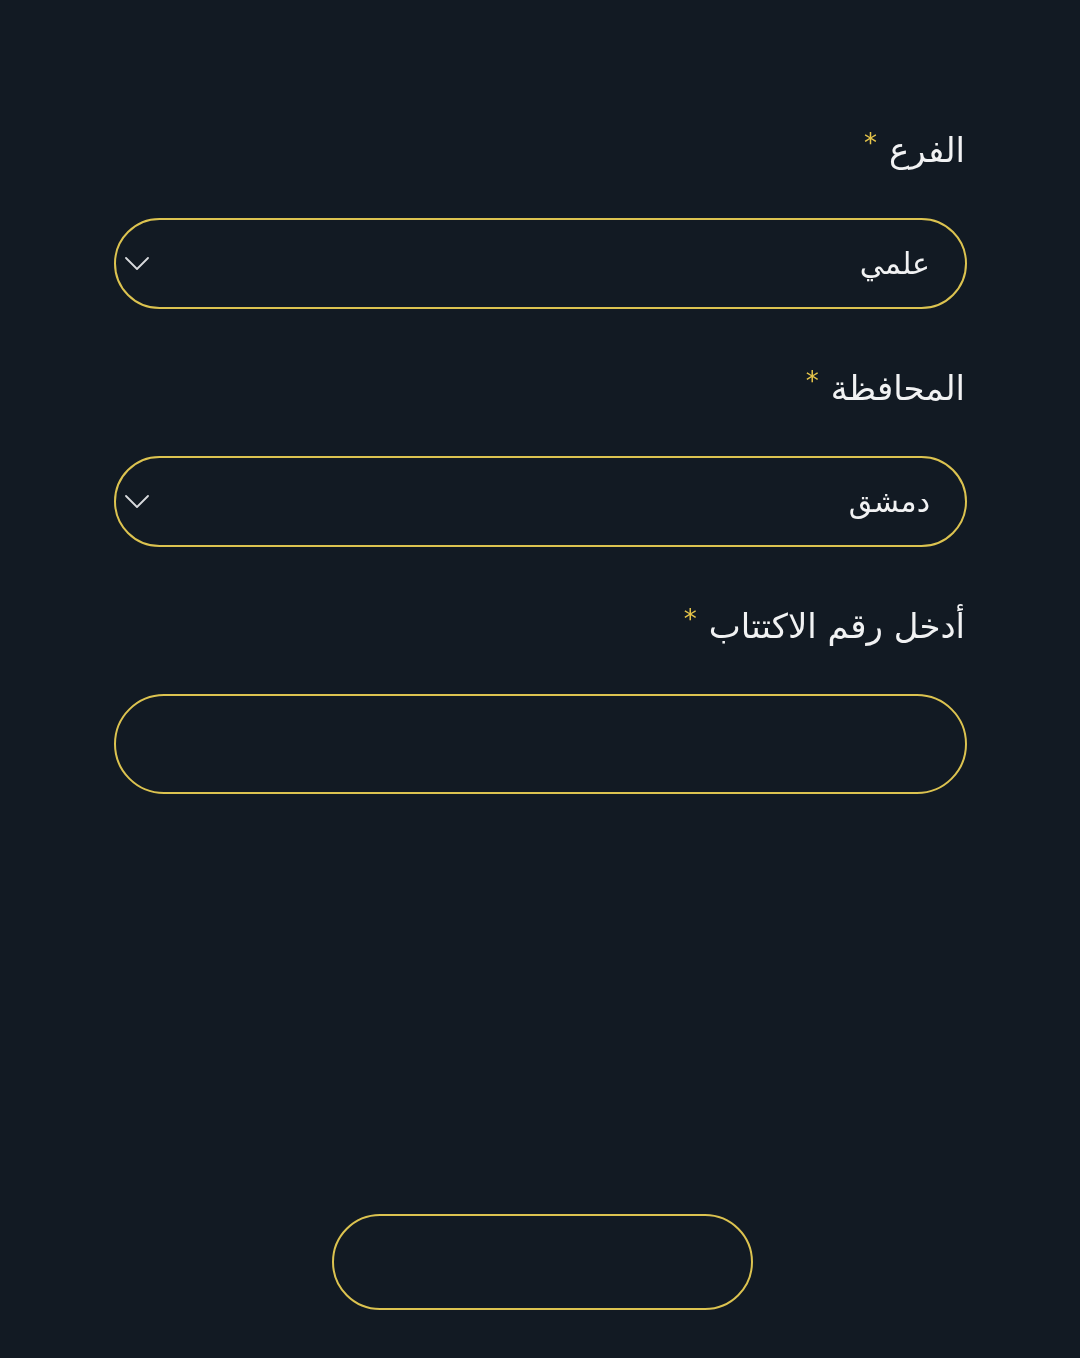  Describe the element at coordinates (540, 501) in the screenshot. I see `dropdown-field: دمشق` at that location.